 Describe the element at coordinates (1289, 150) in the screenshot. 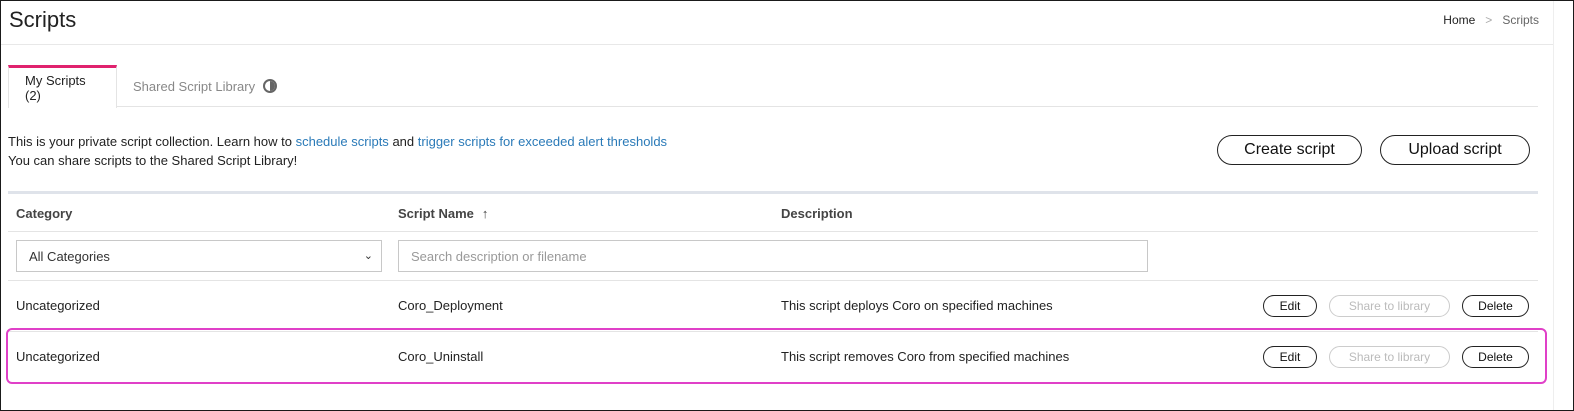

I see `create-script-button: Create script` at that location.